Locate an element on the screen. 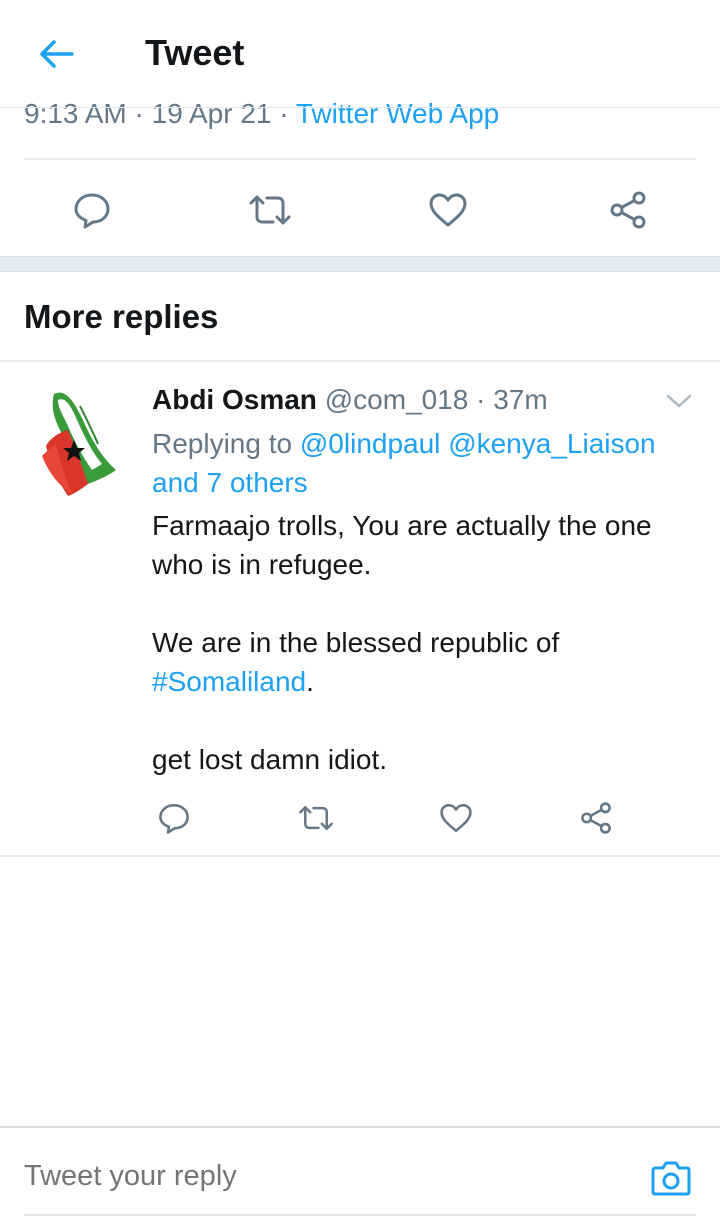  section-separator is located at coordinates (360, 264).